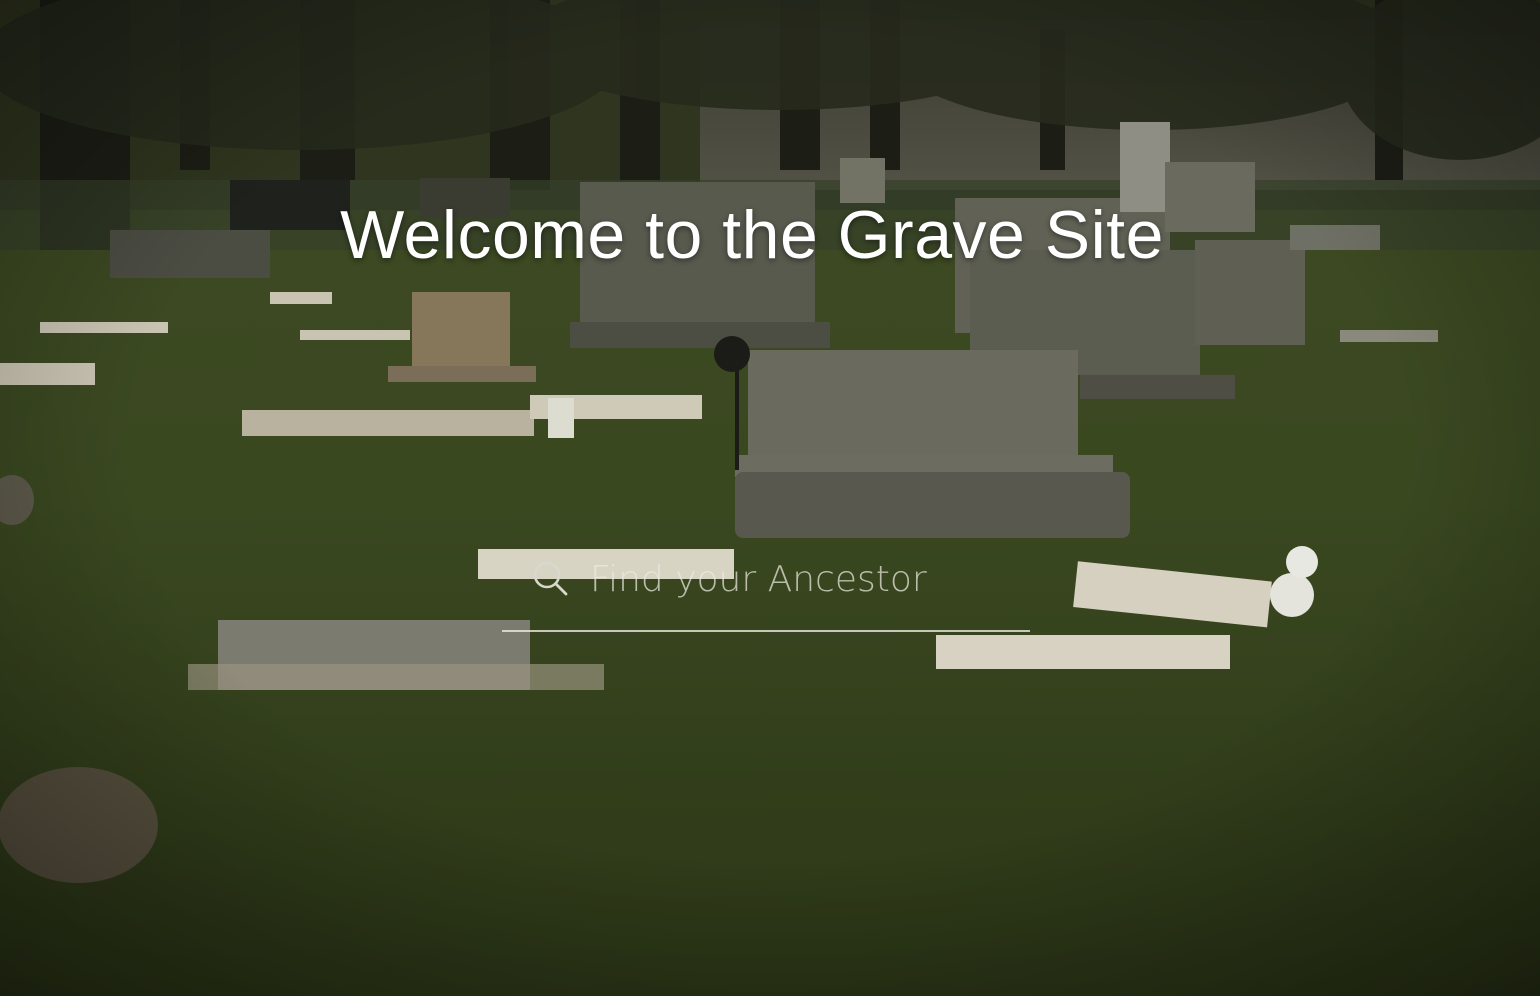  Describe the element at coordinates (805, 579) in the screenshot. I see `ancestor-search-input` at that location.